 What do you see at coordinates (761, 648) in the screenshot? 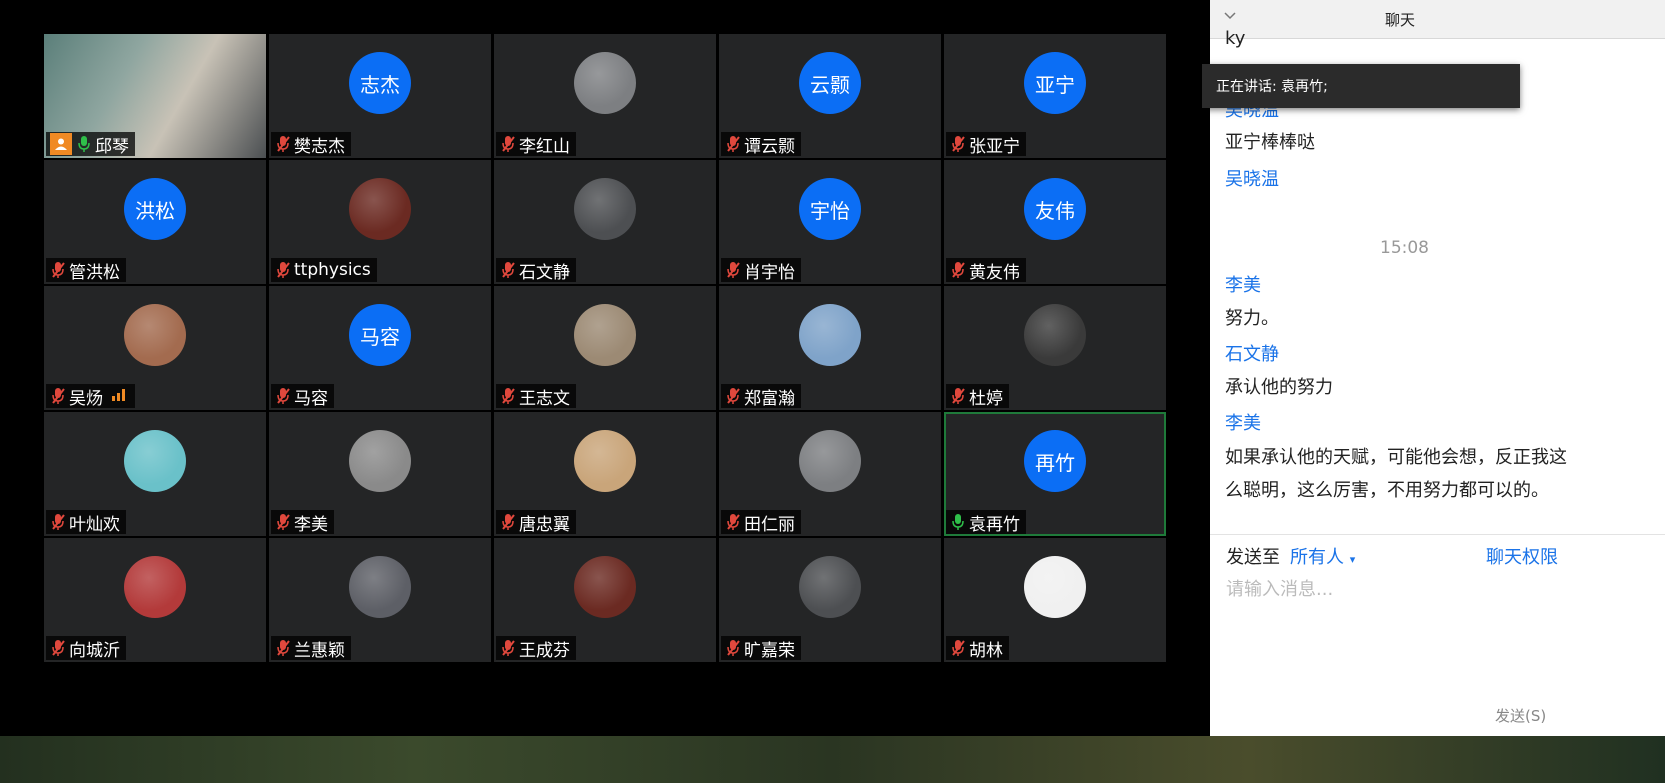
I see `participant-nameplate: 旷嘉荣` at bounding box center [761, 648].